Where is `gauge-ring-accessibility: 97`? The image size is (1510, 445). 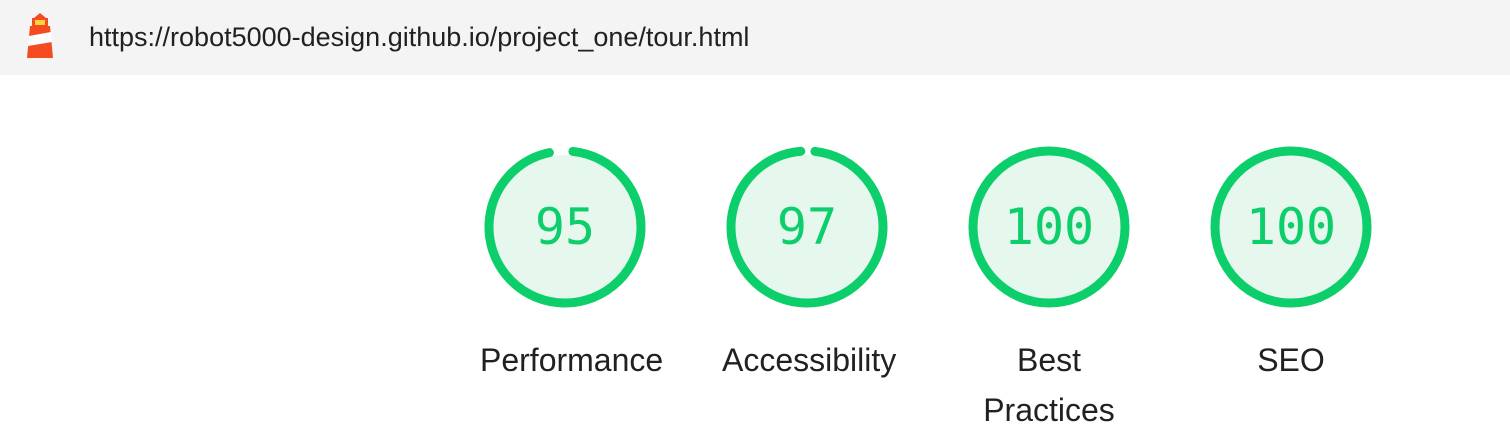
gauge-ring-accessibility: 97 is located at coordinates (807, 227).